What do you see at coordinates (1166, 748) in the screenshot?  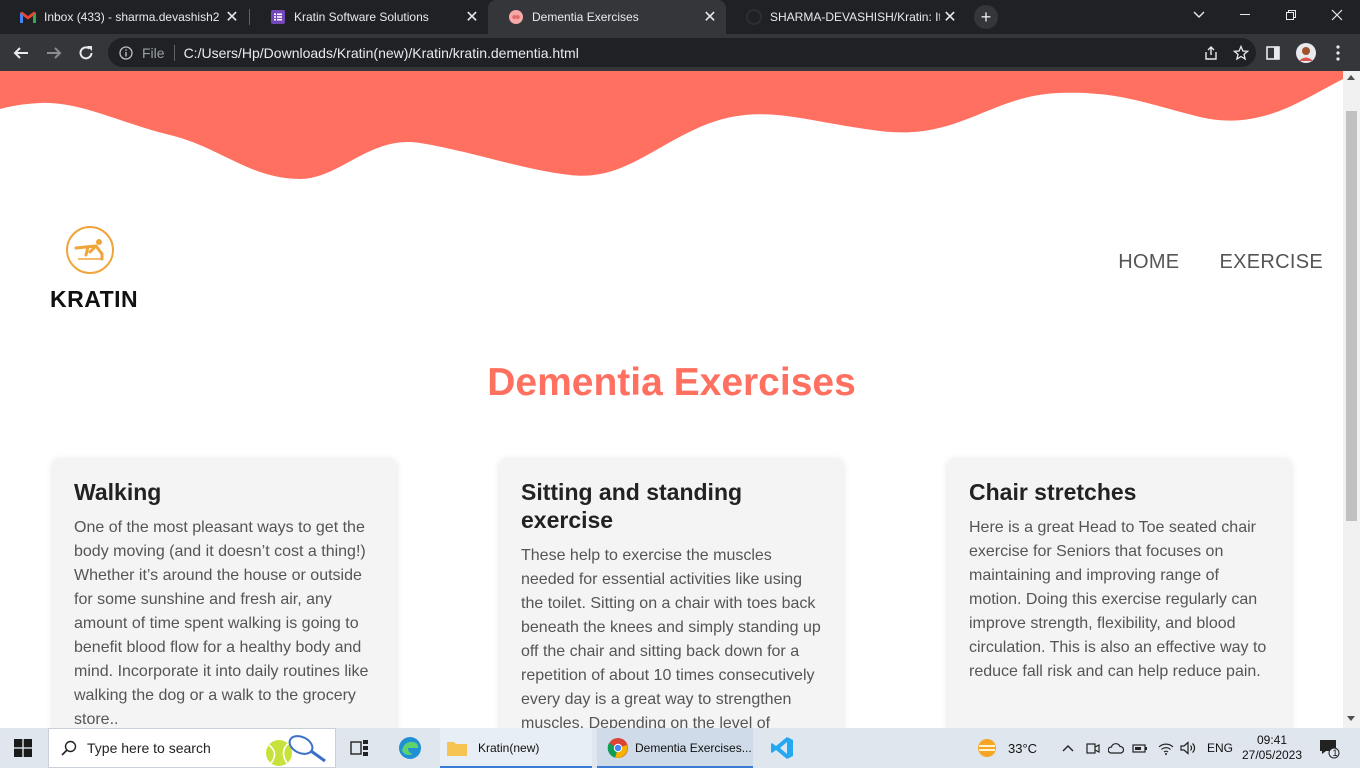 I see `wifi-icon` at bounding box center [1166, 748].